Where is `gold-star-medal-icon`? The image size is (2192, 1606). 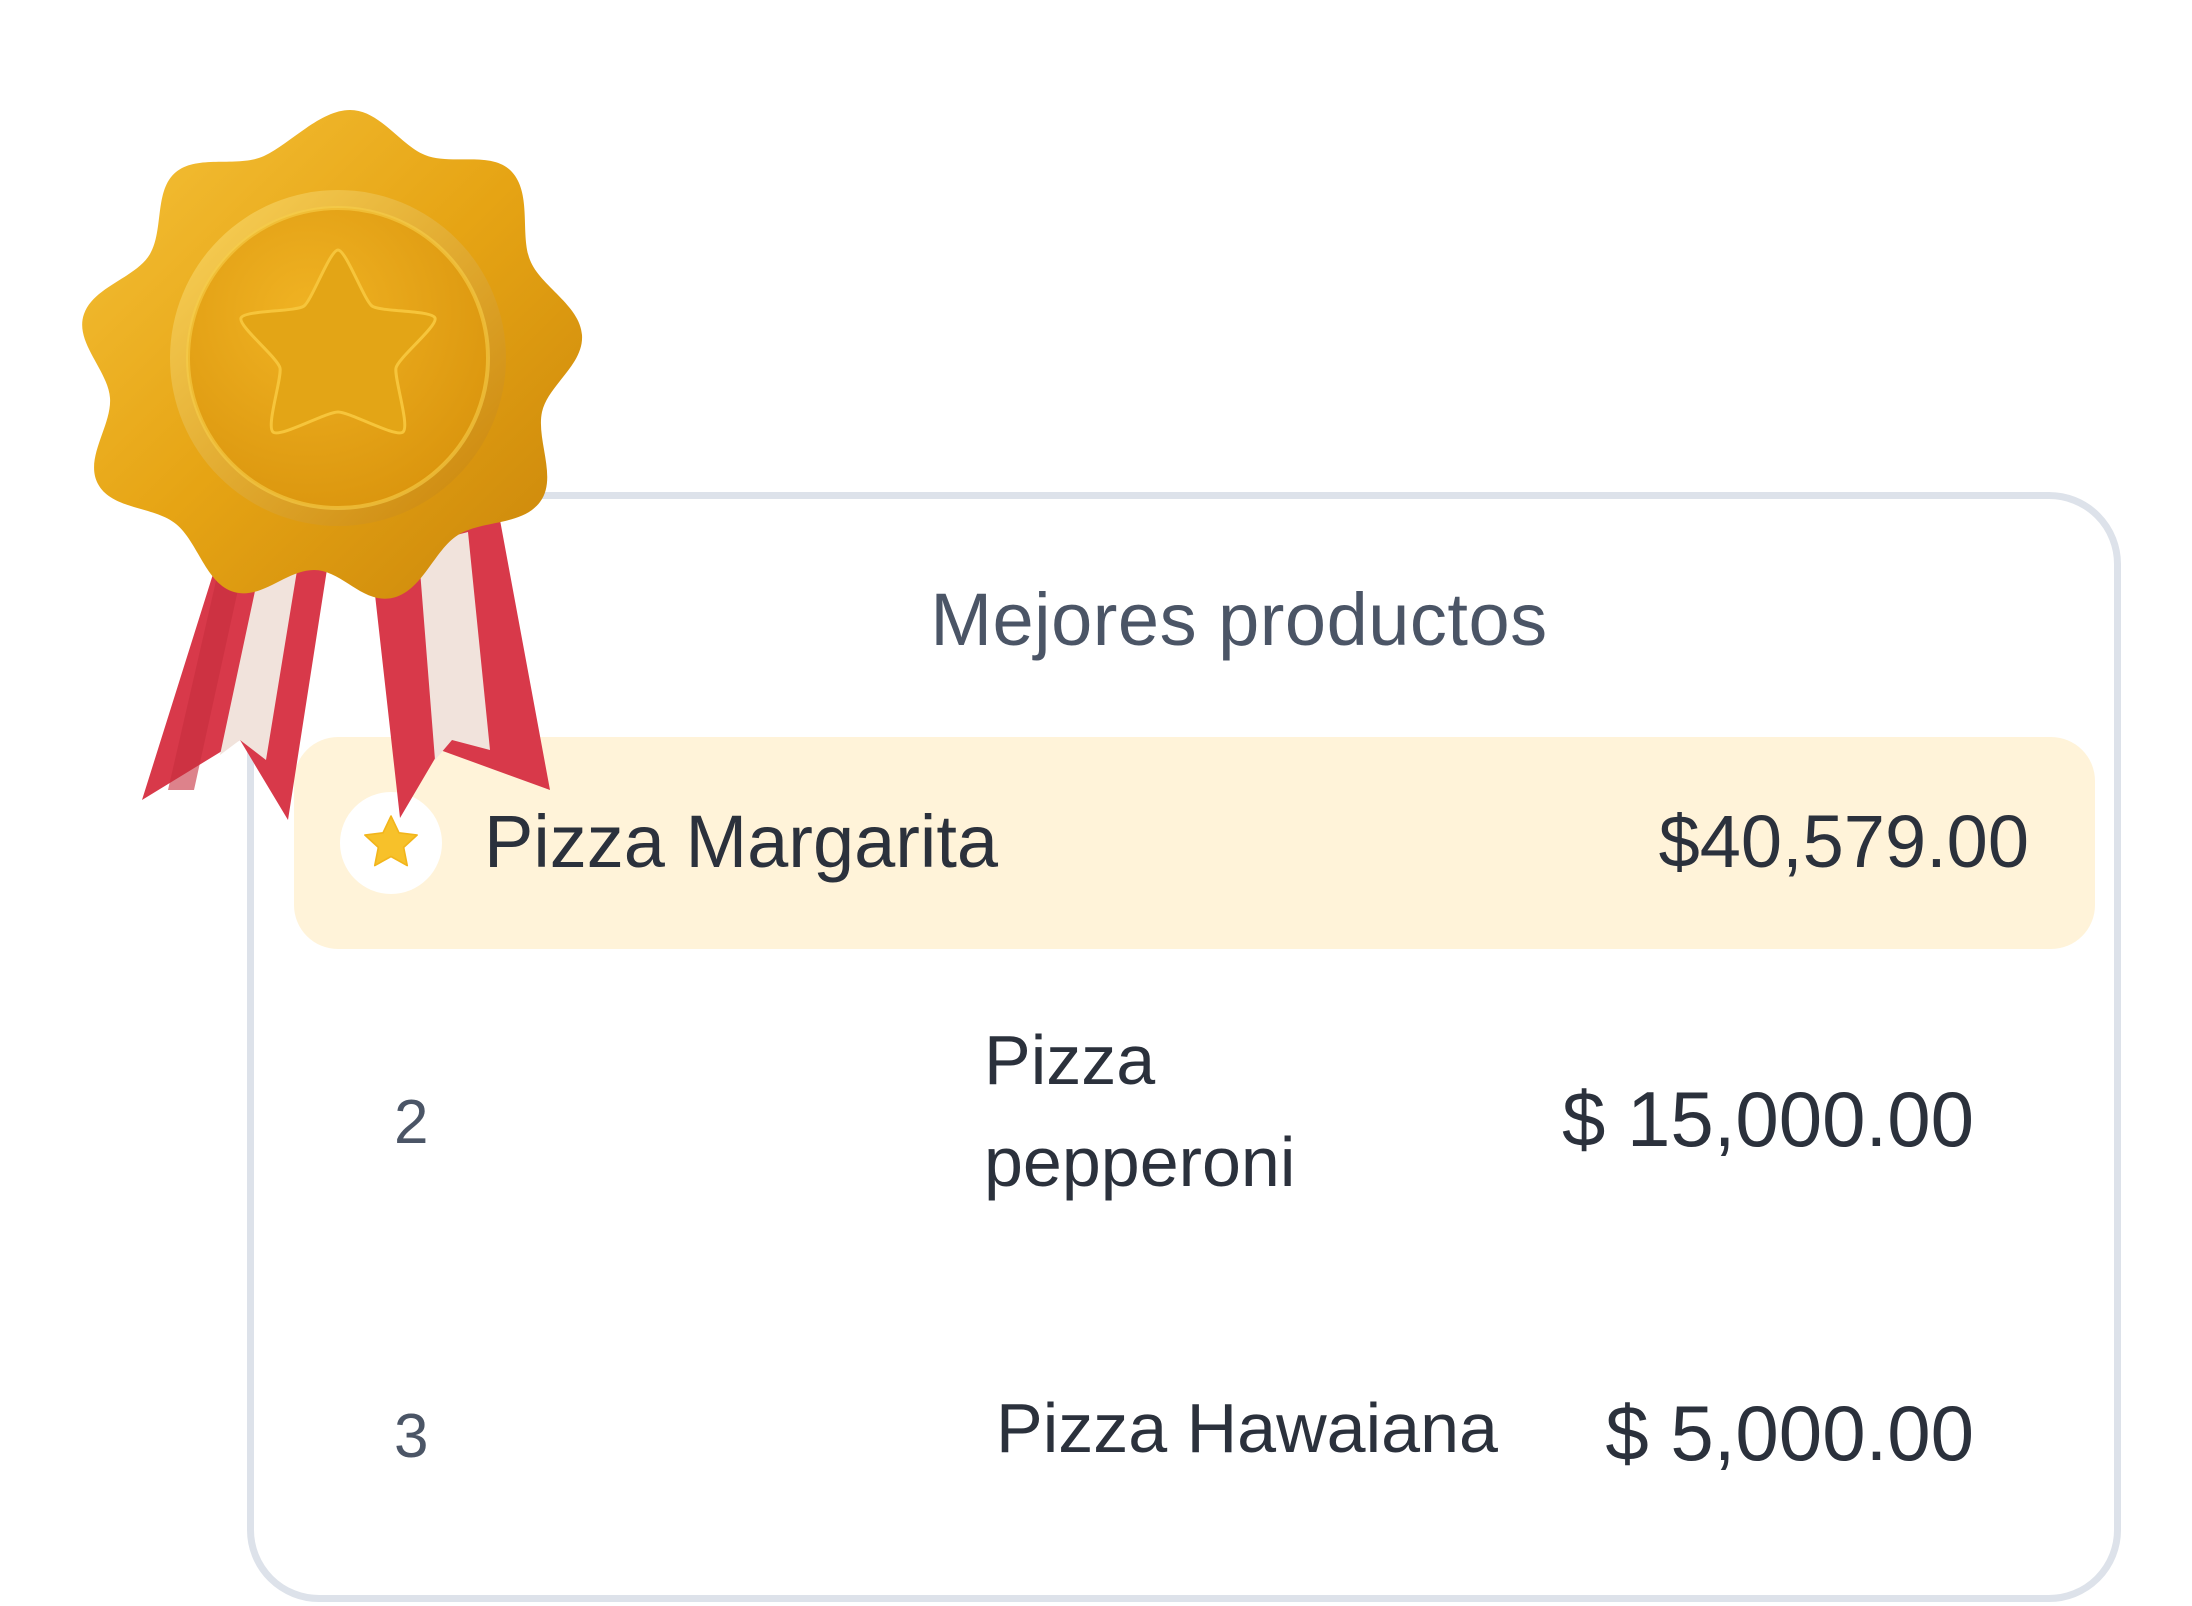
gold-star-medal-icon is located at coordinates (332, 465).